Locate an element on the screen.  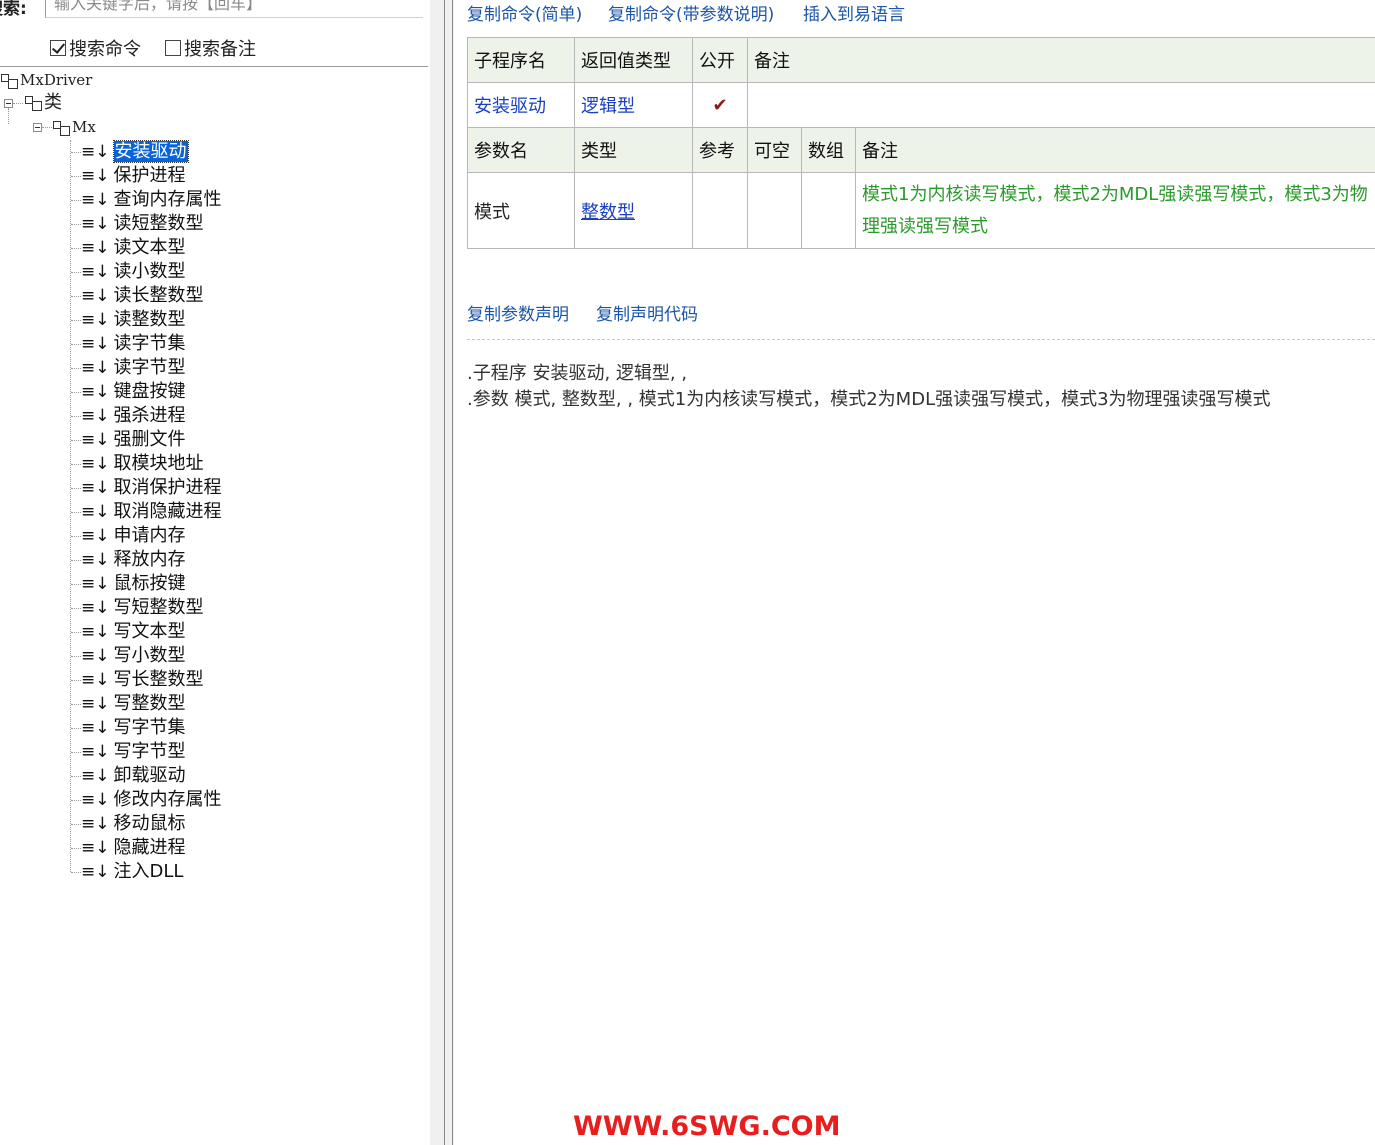
copy-declaration-code-link: 复制声明代码 is located at coordinates (647, 312).